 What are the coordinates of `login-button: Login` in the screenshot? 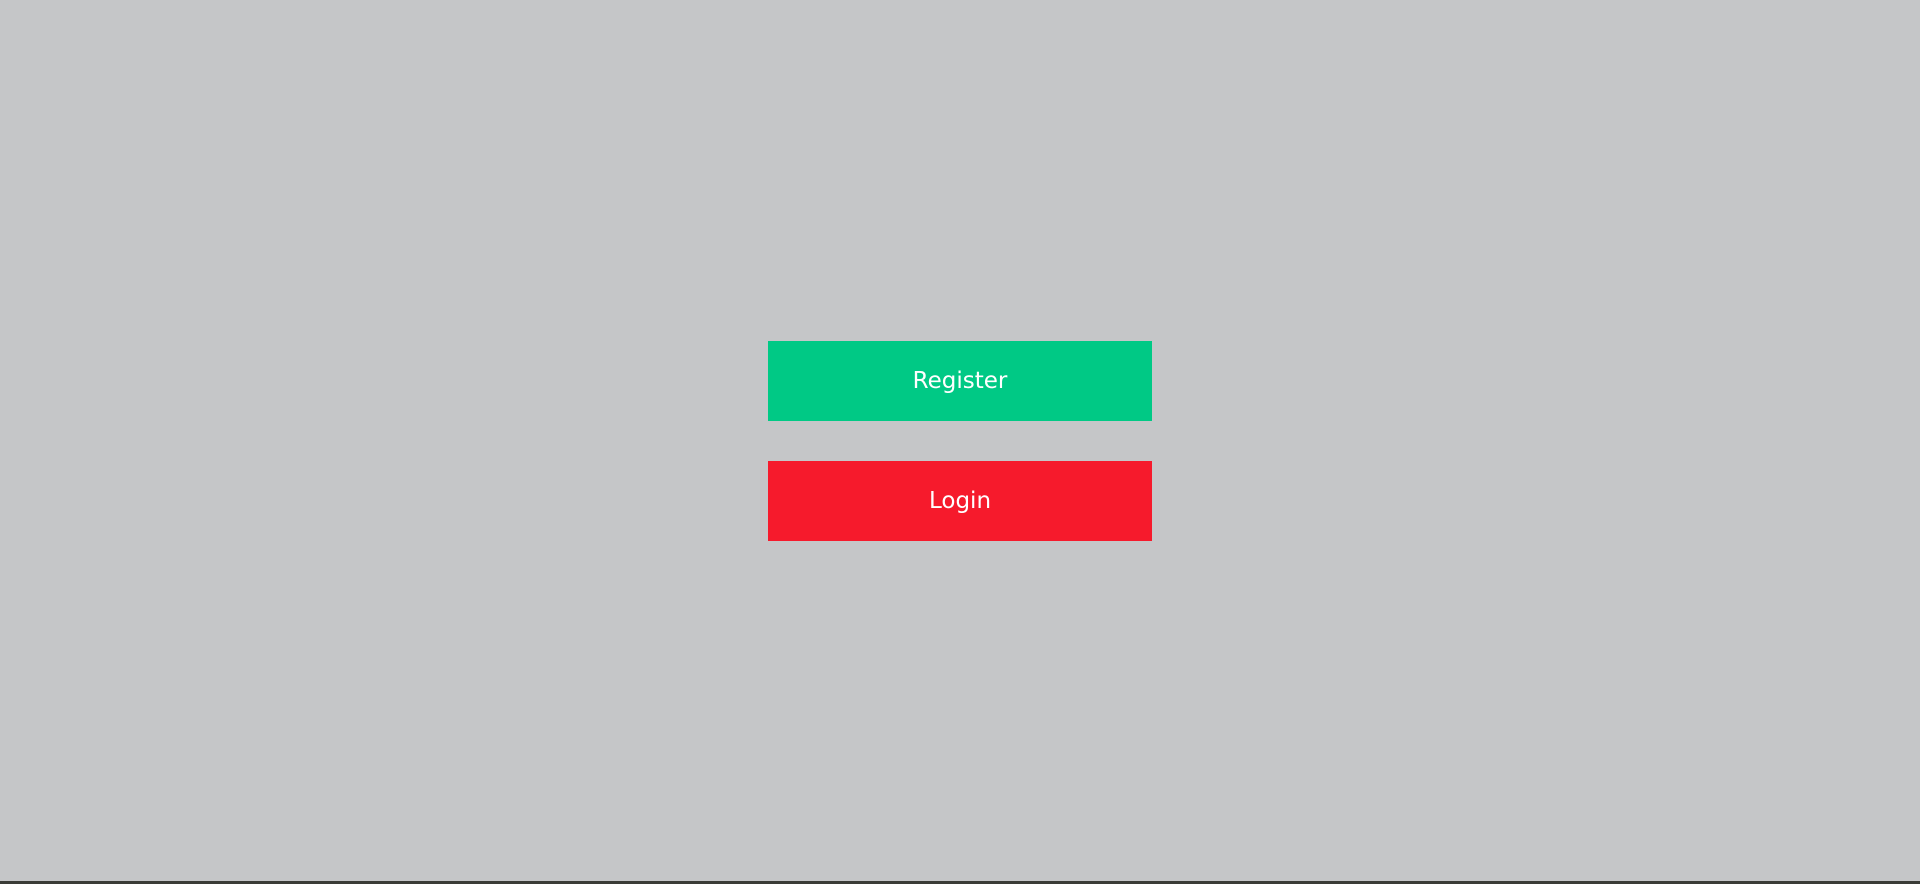 It's located at (960, 501).